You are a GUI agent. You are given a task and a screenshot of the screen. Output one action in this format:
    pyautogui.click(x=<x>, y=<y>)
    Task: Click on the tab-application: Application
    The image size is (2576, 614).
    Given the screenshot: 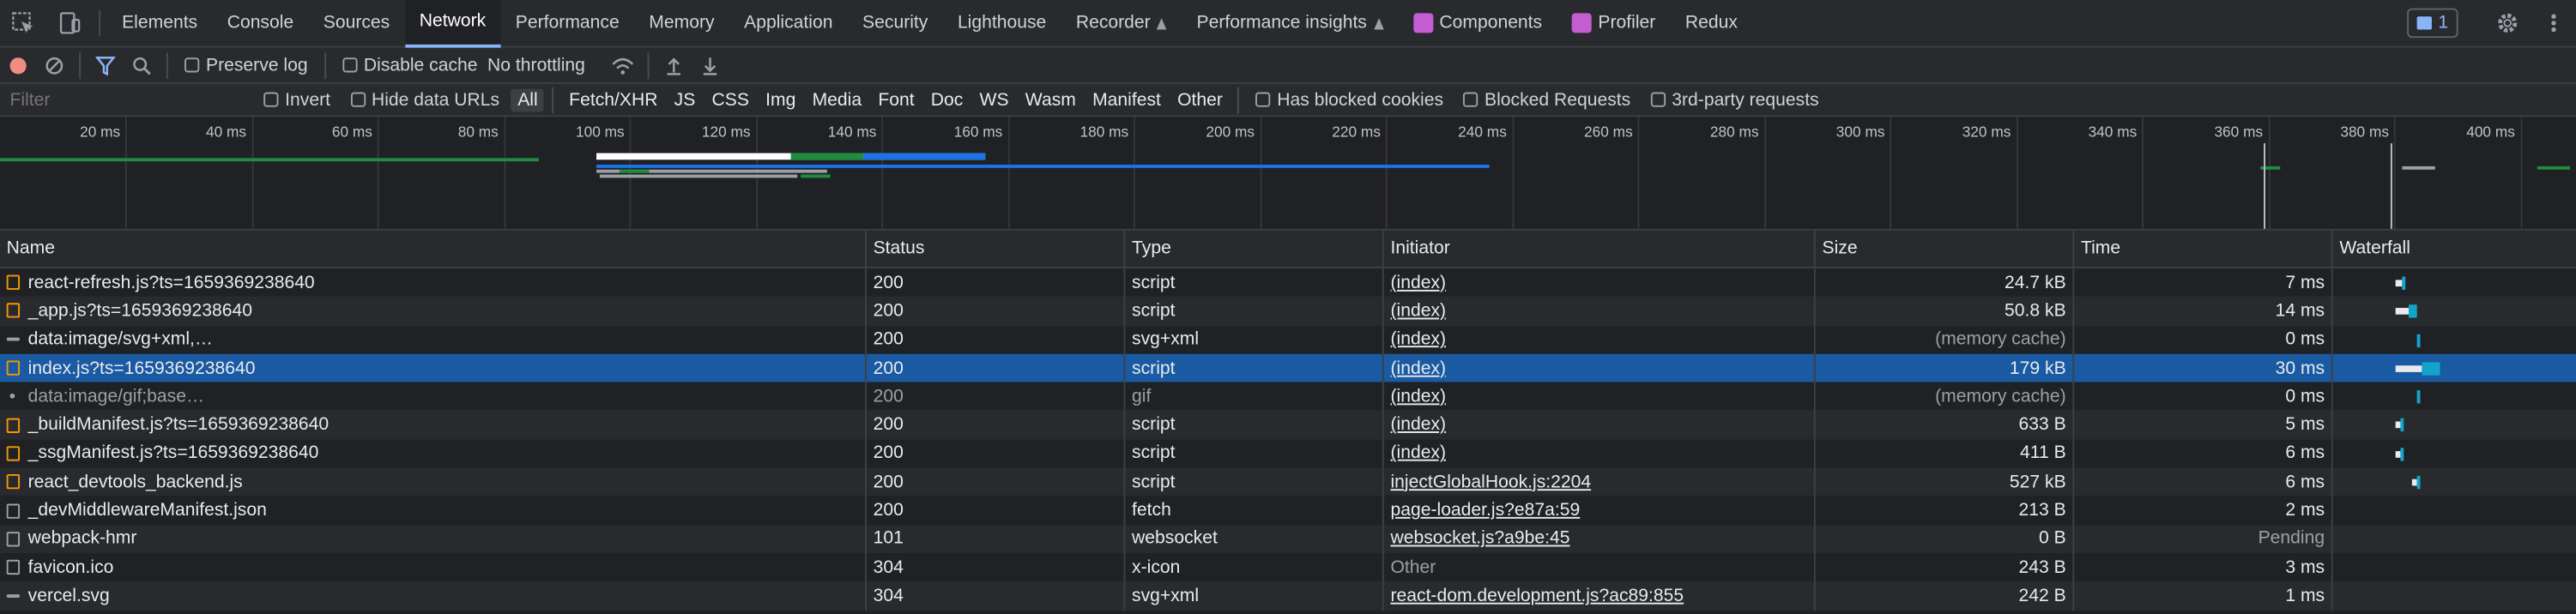 What is the action you would take?
    pyautogui.click(x=788, y=23)
    